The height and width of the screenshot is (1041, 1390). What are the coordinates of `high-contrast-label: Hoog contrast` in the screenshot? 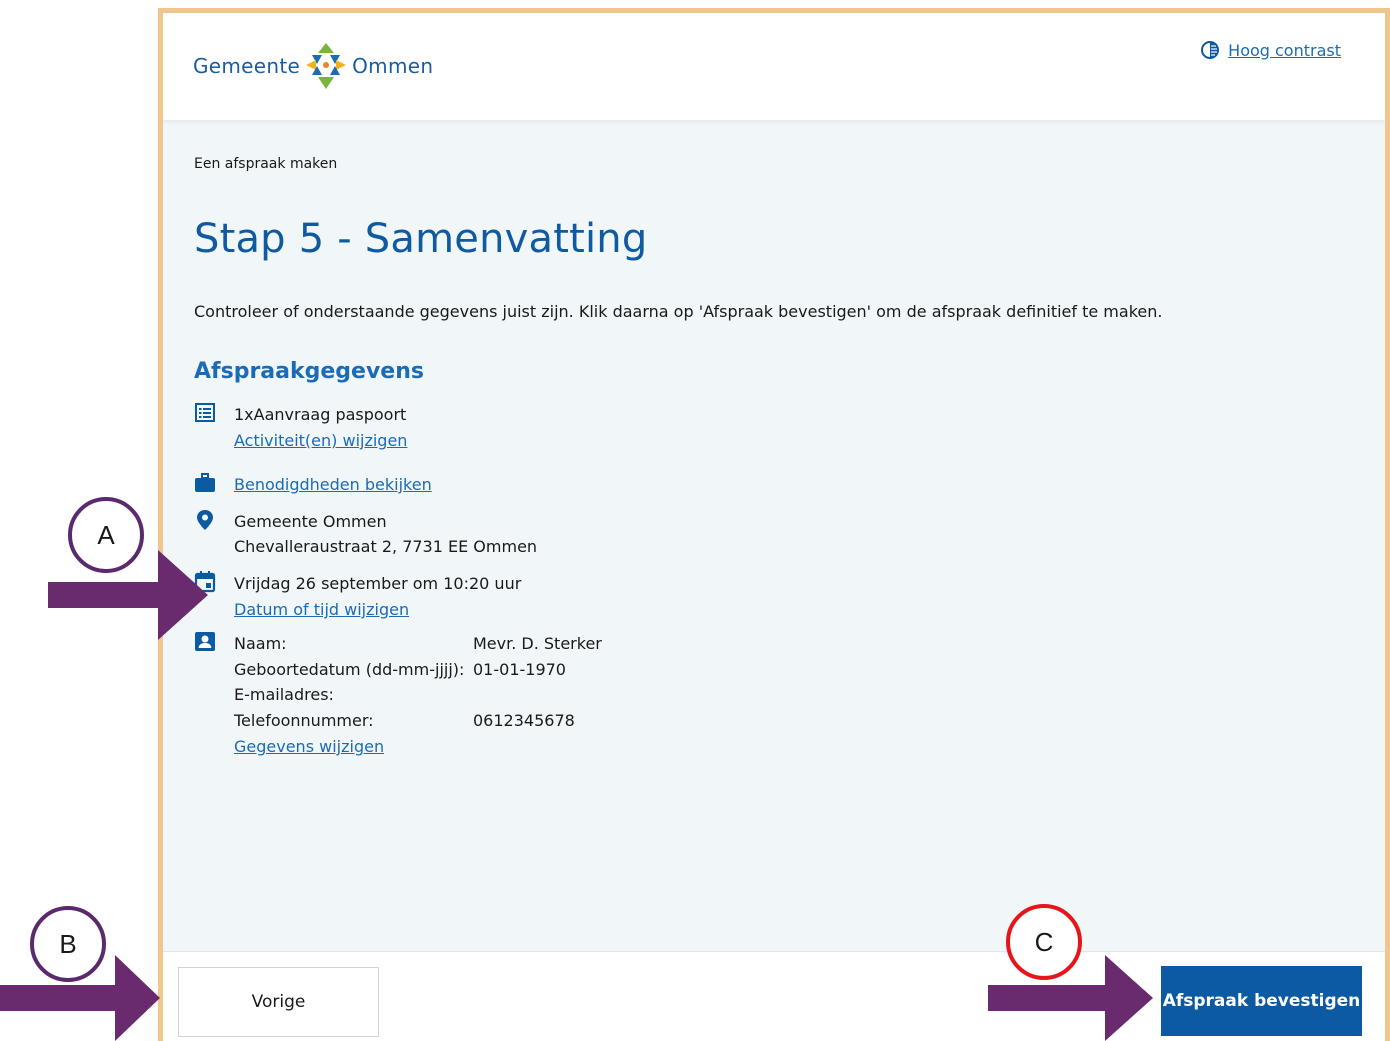 It's located at (1284, 50).